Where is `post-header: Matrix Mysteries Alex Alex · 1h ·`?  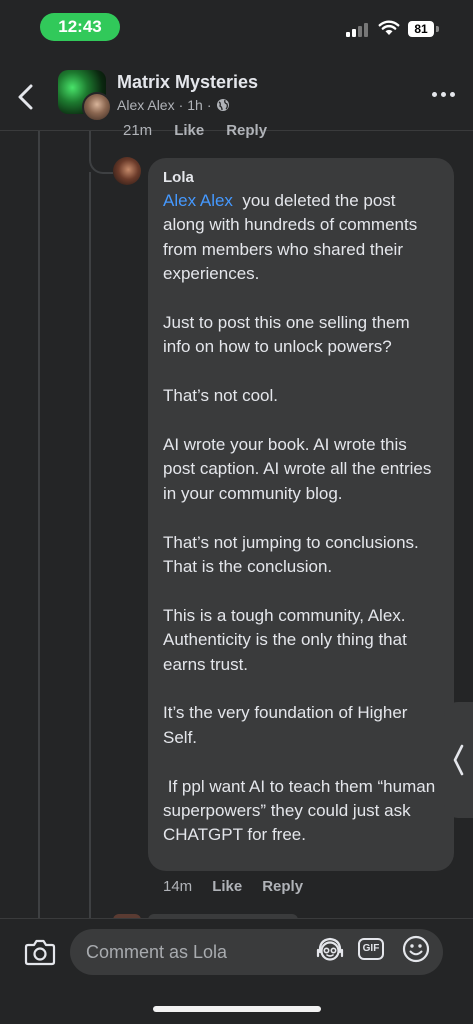
post-header: Matrix Mysteries Alex Alex · 1h · is located at coordinates (236, 95).